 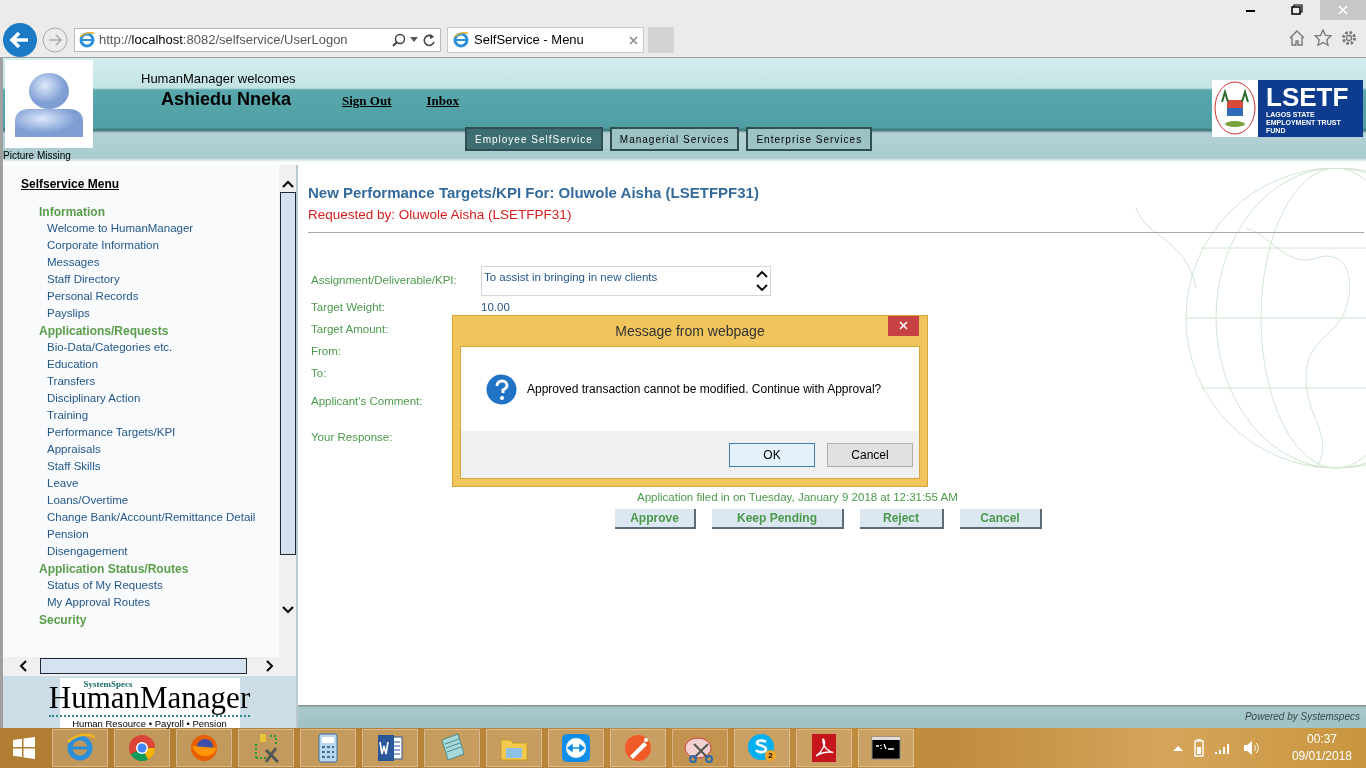 I want to click on menu-link: Change Bank/Account/Remittance Detail, so click(x=138, y=517).